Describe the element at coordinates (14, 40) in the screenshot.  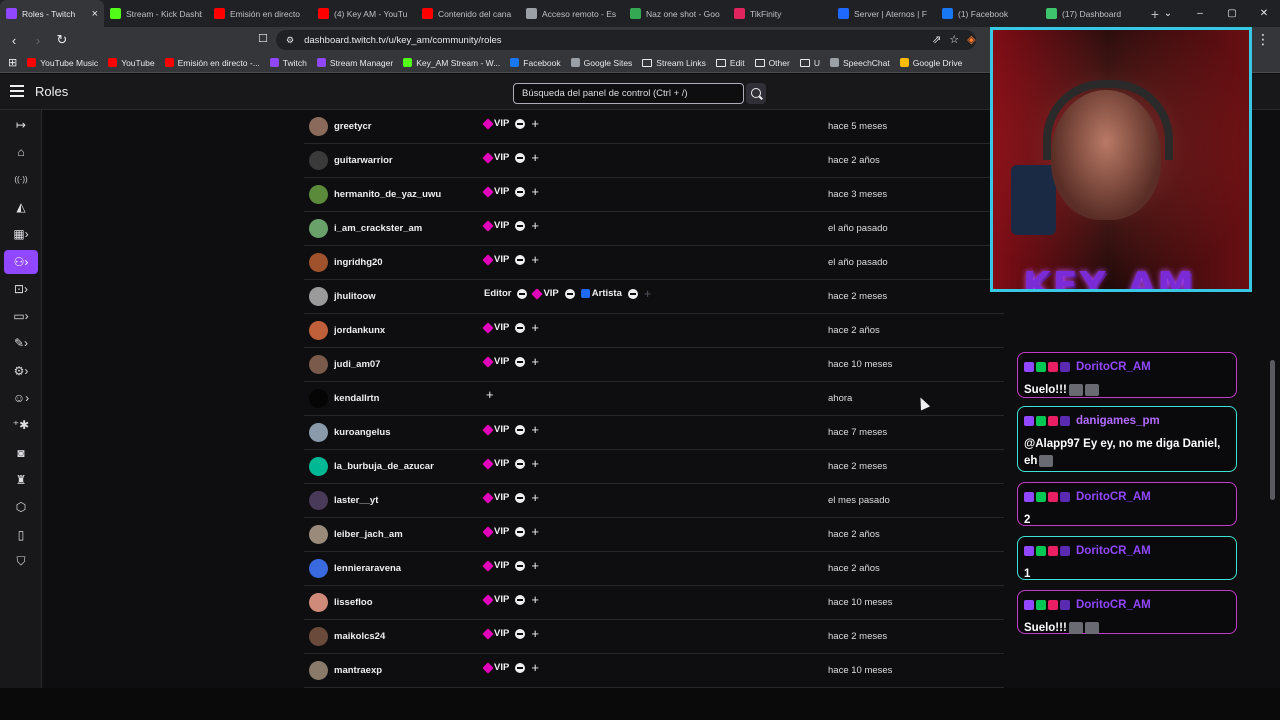
I see `back-icon: ‹` at that location.